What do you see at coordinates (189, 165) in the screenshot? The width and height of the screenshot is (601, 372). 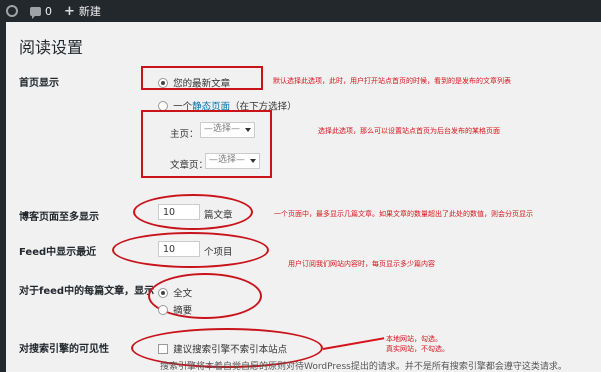 I see `postspage-label: 文章页：` at bounding box center [189, 165].